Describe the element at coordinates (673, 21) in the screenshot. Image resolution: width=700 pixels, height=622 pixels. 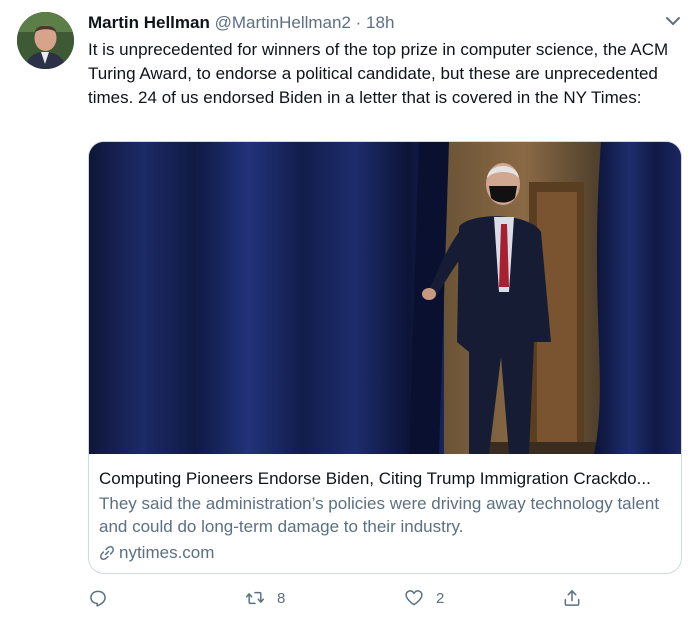
I see `chevron-down-icon` at that location.